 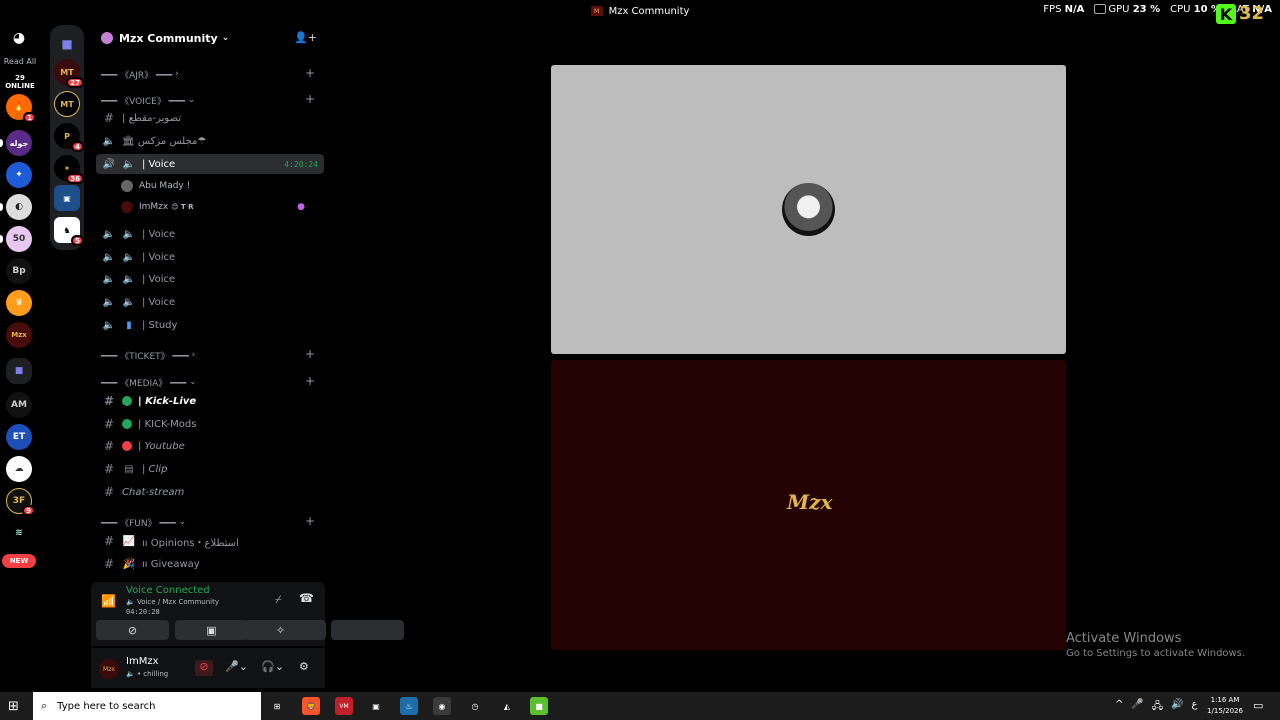 What do you see at coordinates (280, 630) in the screenshot?
I see `soundboard-button: ✧` at bounding box center [280, 630].